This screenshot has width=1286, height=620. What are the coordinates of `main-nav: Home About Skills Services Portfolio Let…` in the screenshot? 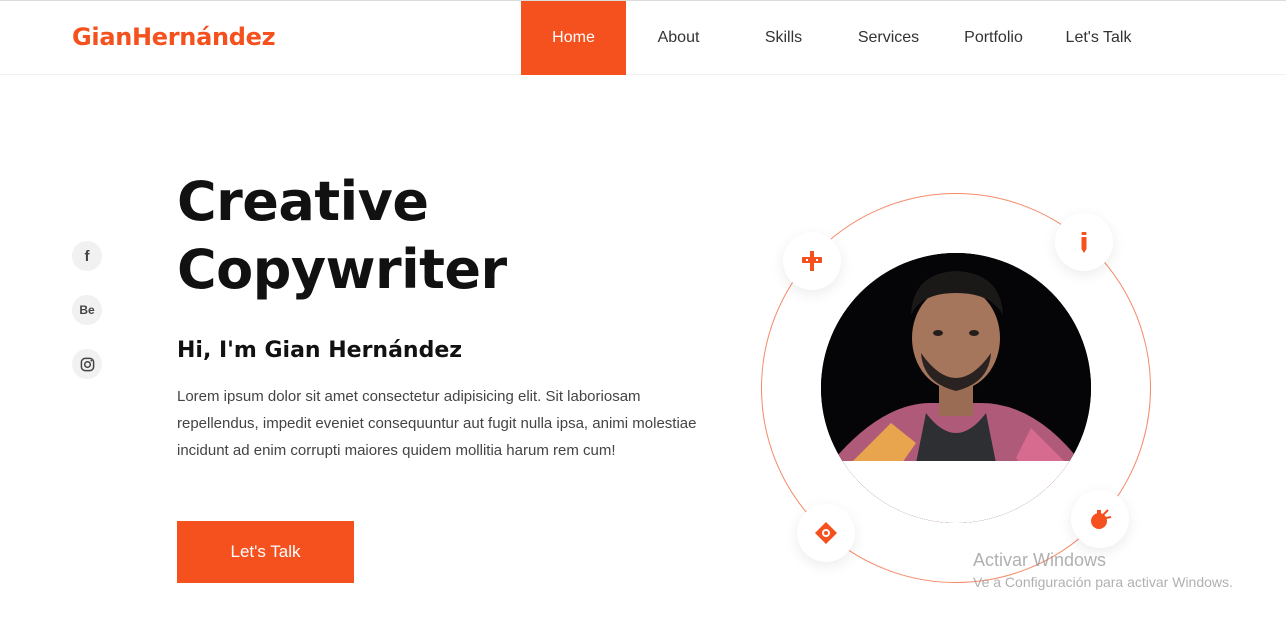 It's located at (836, 38).